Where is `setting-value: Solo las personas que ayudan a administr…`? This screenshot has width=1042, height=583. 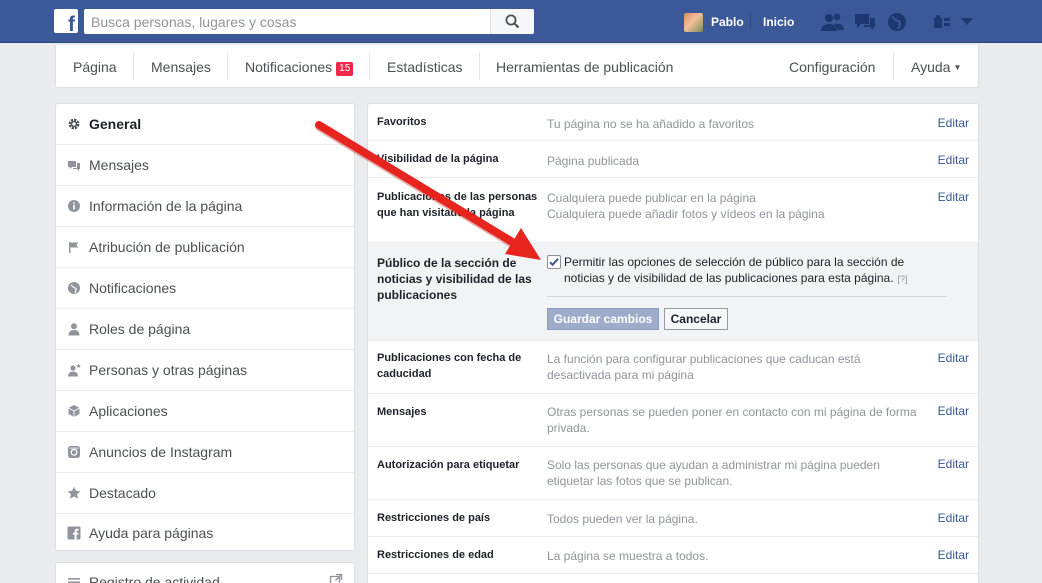
setting-value: Solo las personas que ayudan a administr… is located at coordinates (713, 473).